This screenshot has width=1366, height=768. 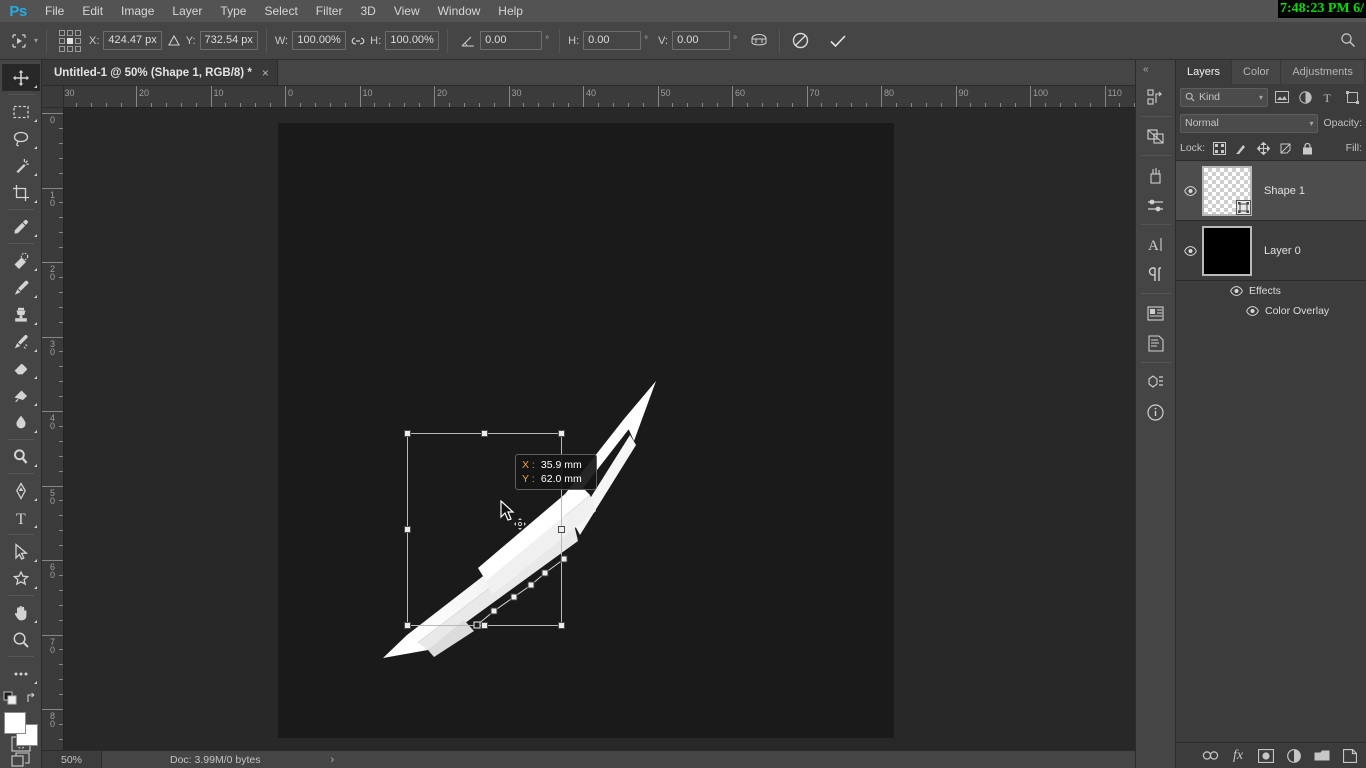 I want to click on layer-effects-row: Effects, so click(x=1271, y=291).